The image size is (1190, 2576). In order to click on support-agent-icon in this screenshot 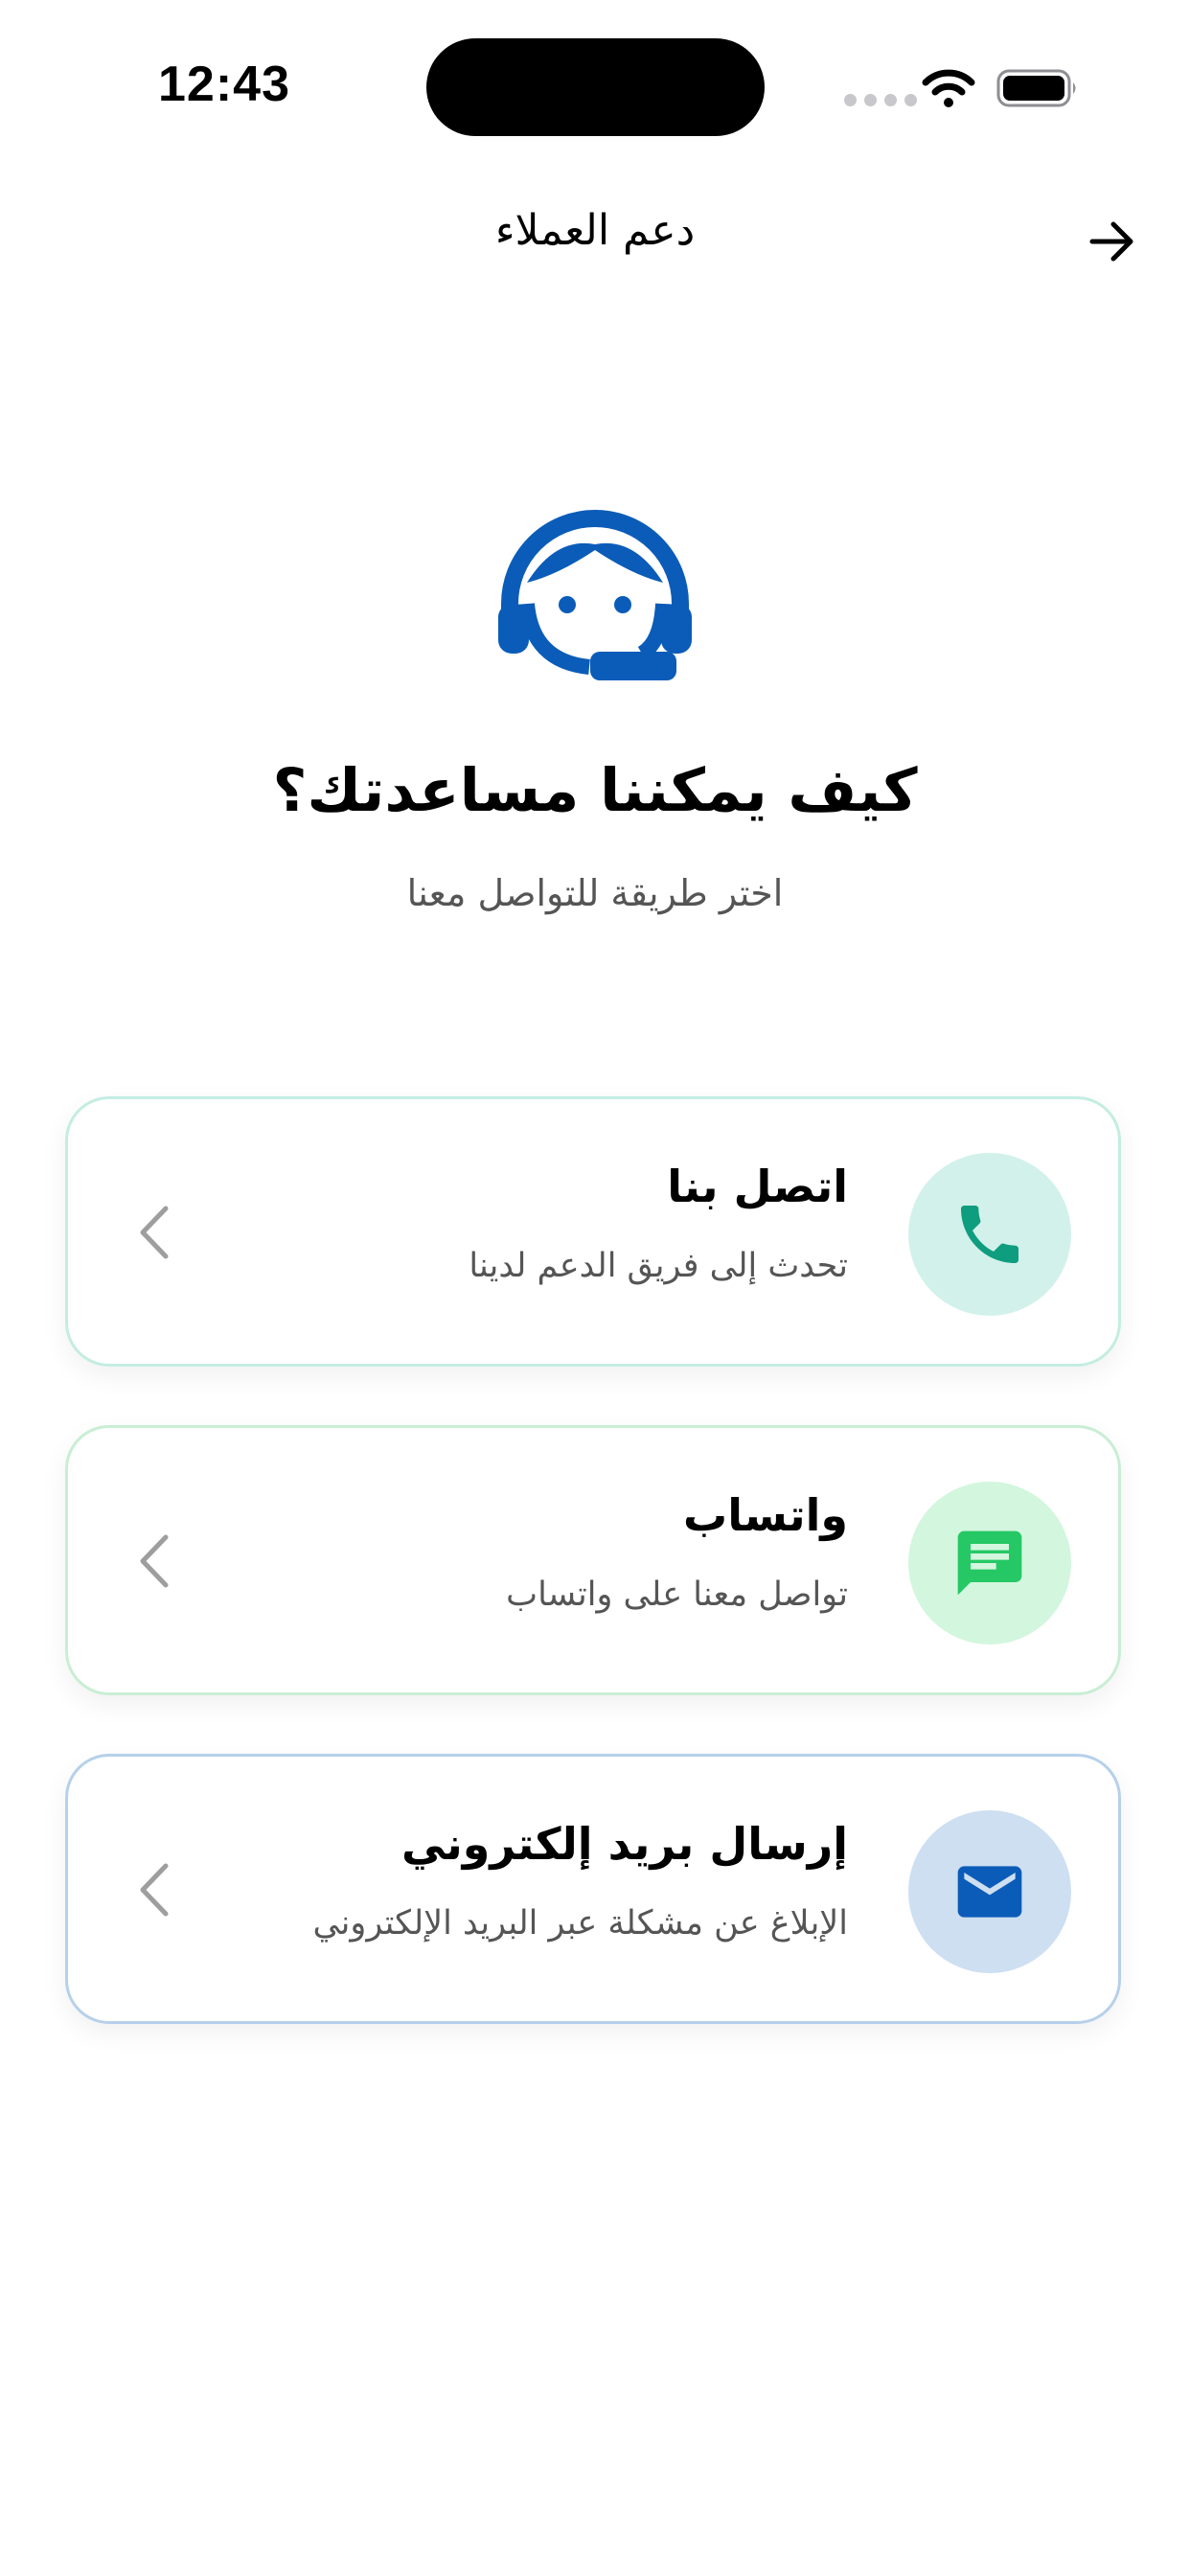, I will do `click(595, 595)`.